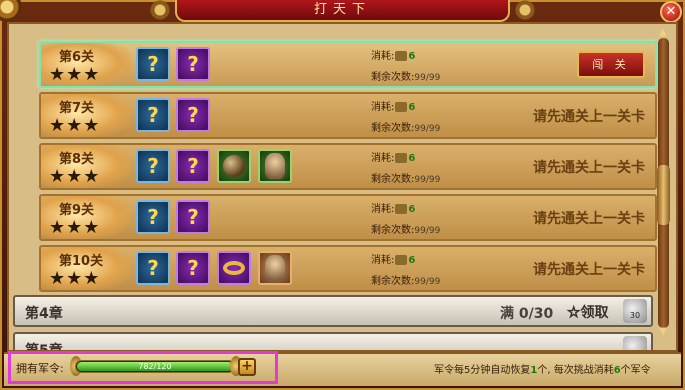 The image size is (685, 390). Describe the element at coordinates (527, 314) in the screenshot. I see `chapter-progress: 满 0/30` at that location.